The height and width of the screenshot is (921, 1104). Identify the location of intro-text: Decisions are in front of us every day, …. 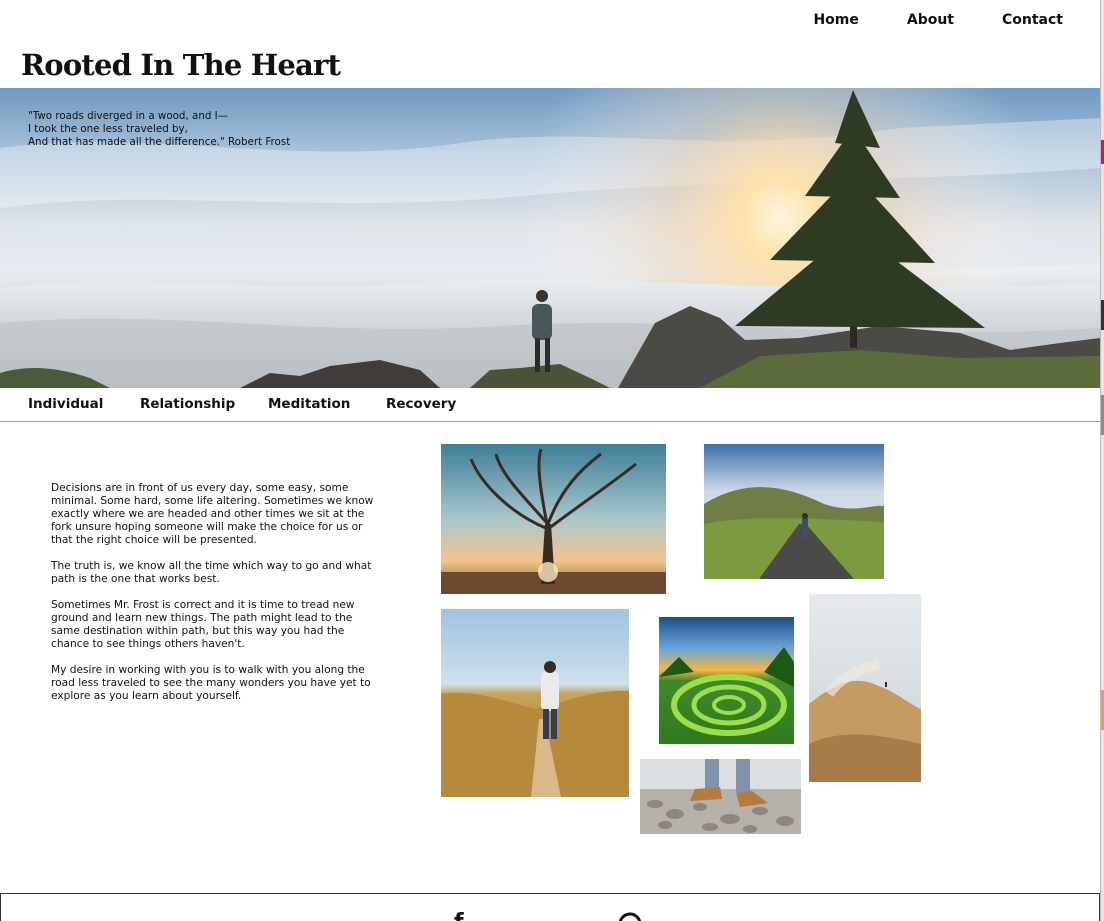
(216, 599).